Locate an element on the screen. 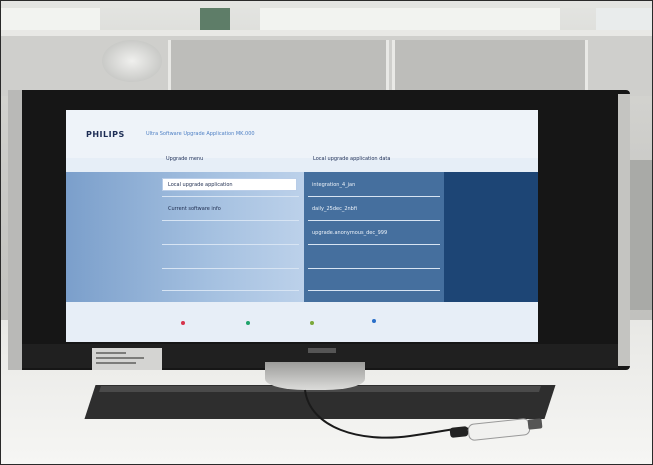 The image size is (653, 465). red-key-icon is located at coordinates (183, 323).